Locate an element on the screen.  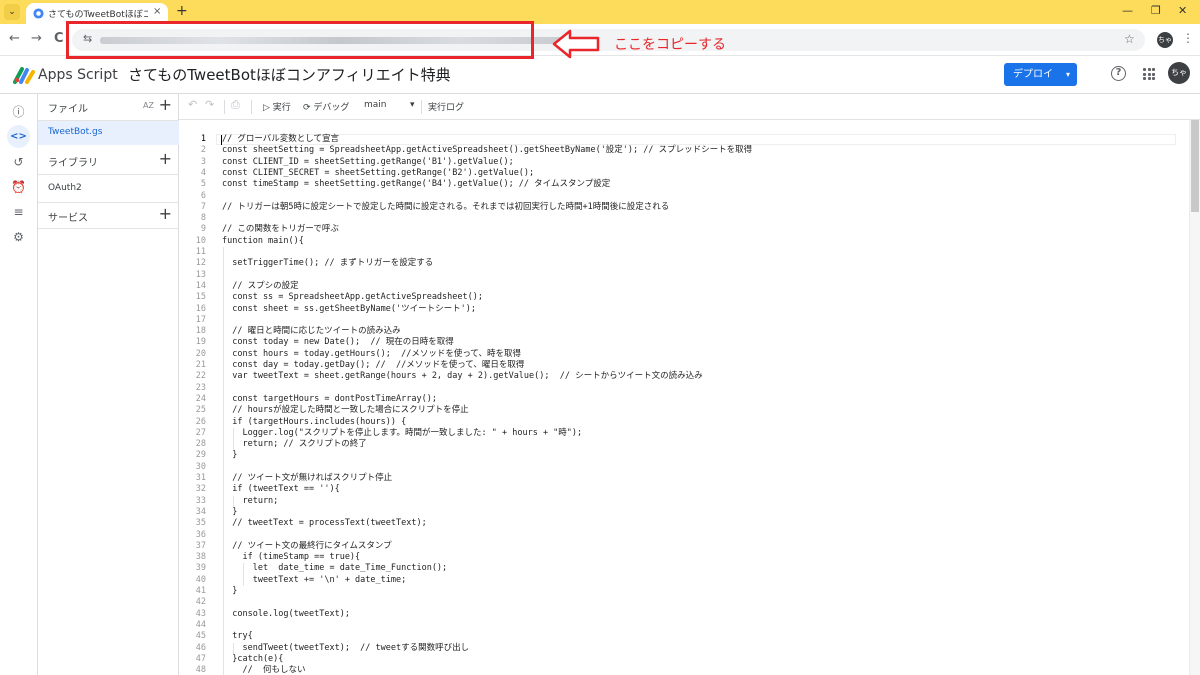
code-line: // スプシの設定 is located at coordinates (260, 285).